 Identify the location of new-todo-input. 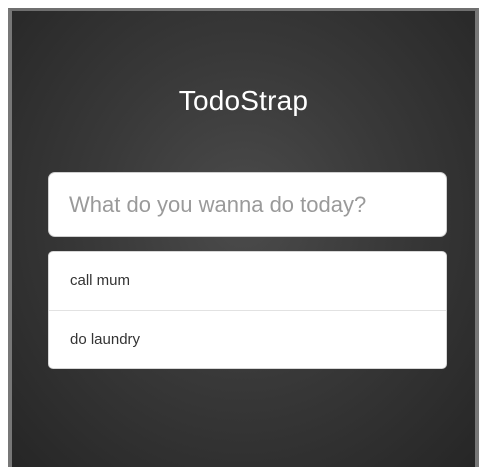
(247, 204).